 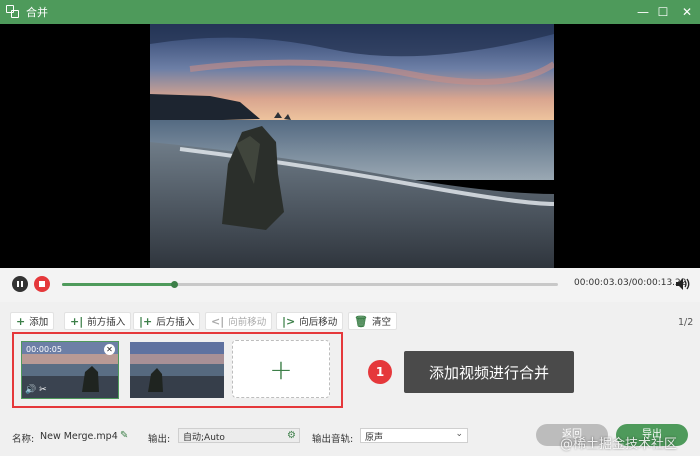 I want to click on window-title: 合并, so click(x=37, y=12).